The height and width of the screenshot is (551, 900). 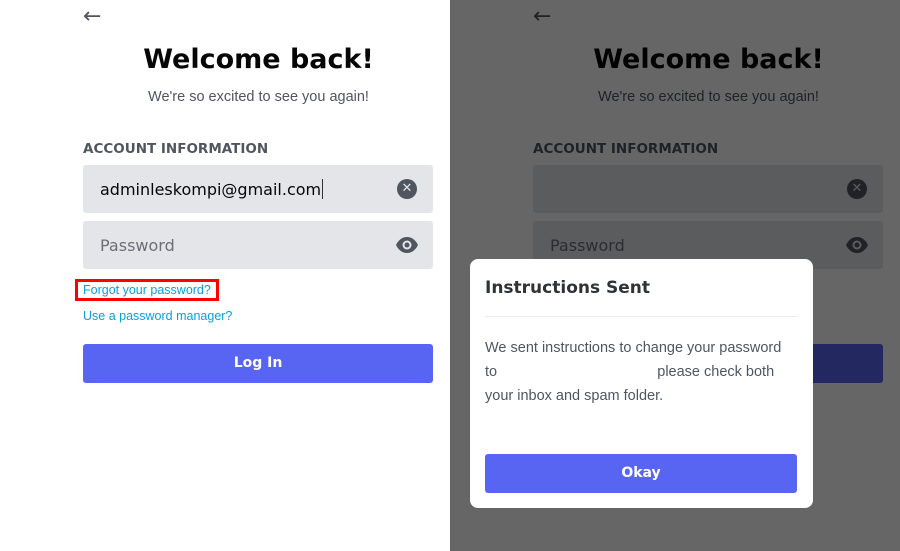 What do you see at coordinates (258, 363) in the screenshot?
I see `login-button: Log In` at bounding box center [258, 363].